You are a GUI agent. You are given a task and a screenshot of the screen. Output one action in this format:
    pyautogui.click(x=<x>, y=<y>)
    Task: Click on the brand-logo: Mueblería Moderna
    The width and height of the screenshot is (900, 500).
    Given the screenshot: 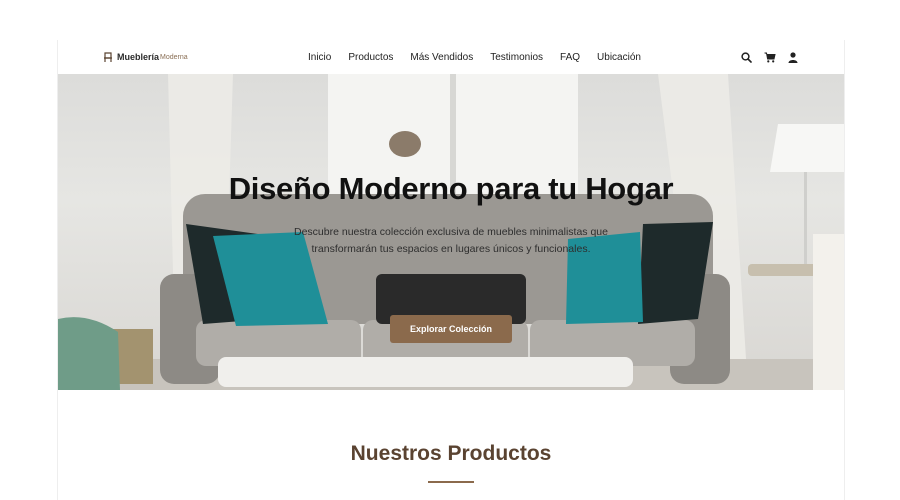 What is the action you would take?
    pyautogui.click(x=145, y=57)
    